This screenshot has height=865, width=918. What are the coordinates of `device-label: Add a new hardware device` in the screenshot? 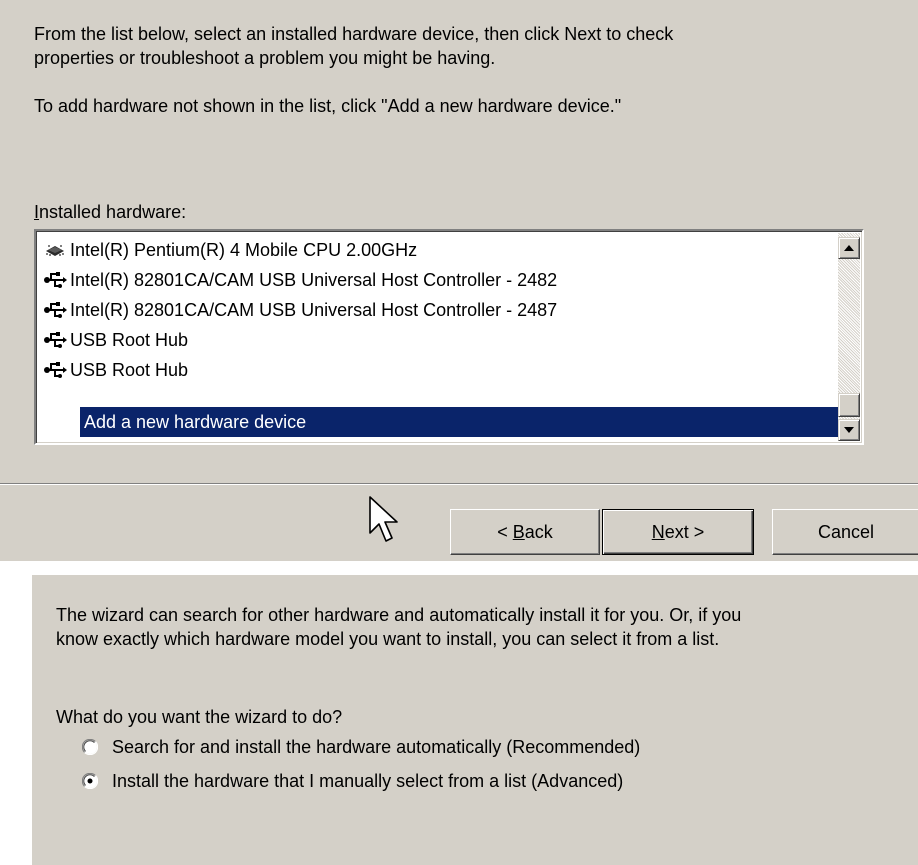 It's located at (195, 421).